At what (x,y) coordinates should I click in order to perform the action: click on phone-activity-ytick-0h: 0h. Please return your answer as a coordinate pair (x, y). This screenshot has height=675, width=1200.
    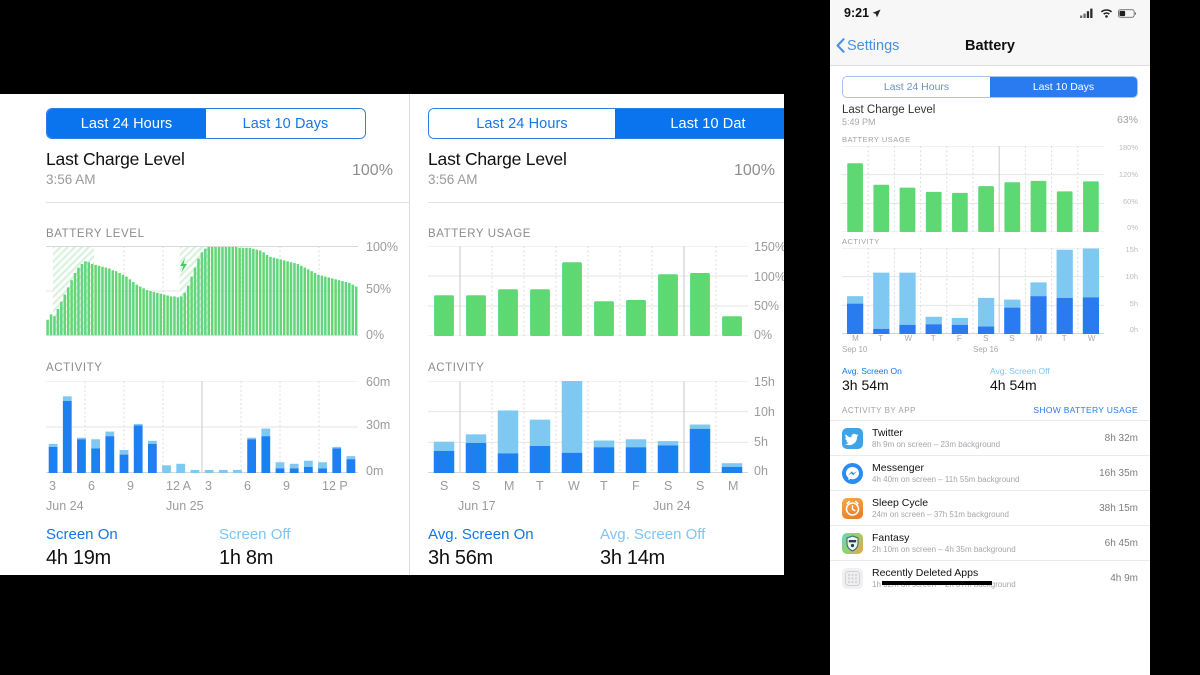
    Looking at the image, I should click on (1133, 329).